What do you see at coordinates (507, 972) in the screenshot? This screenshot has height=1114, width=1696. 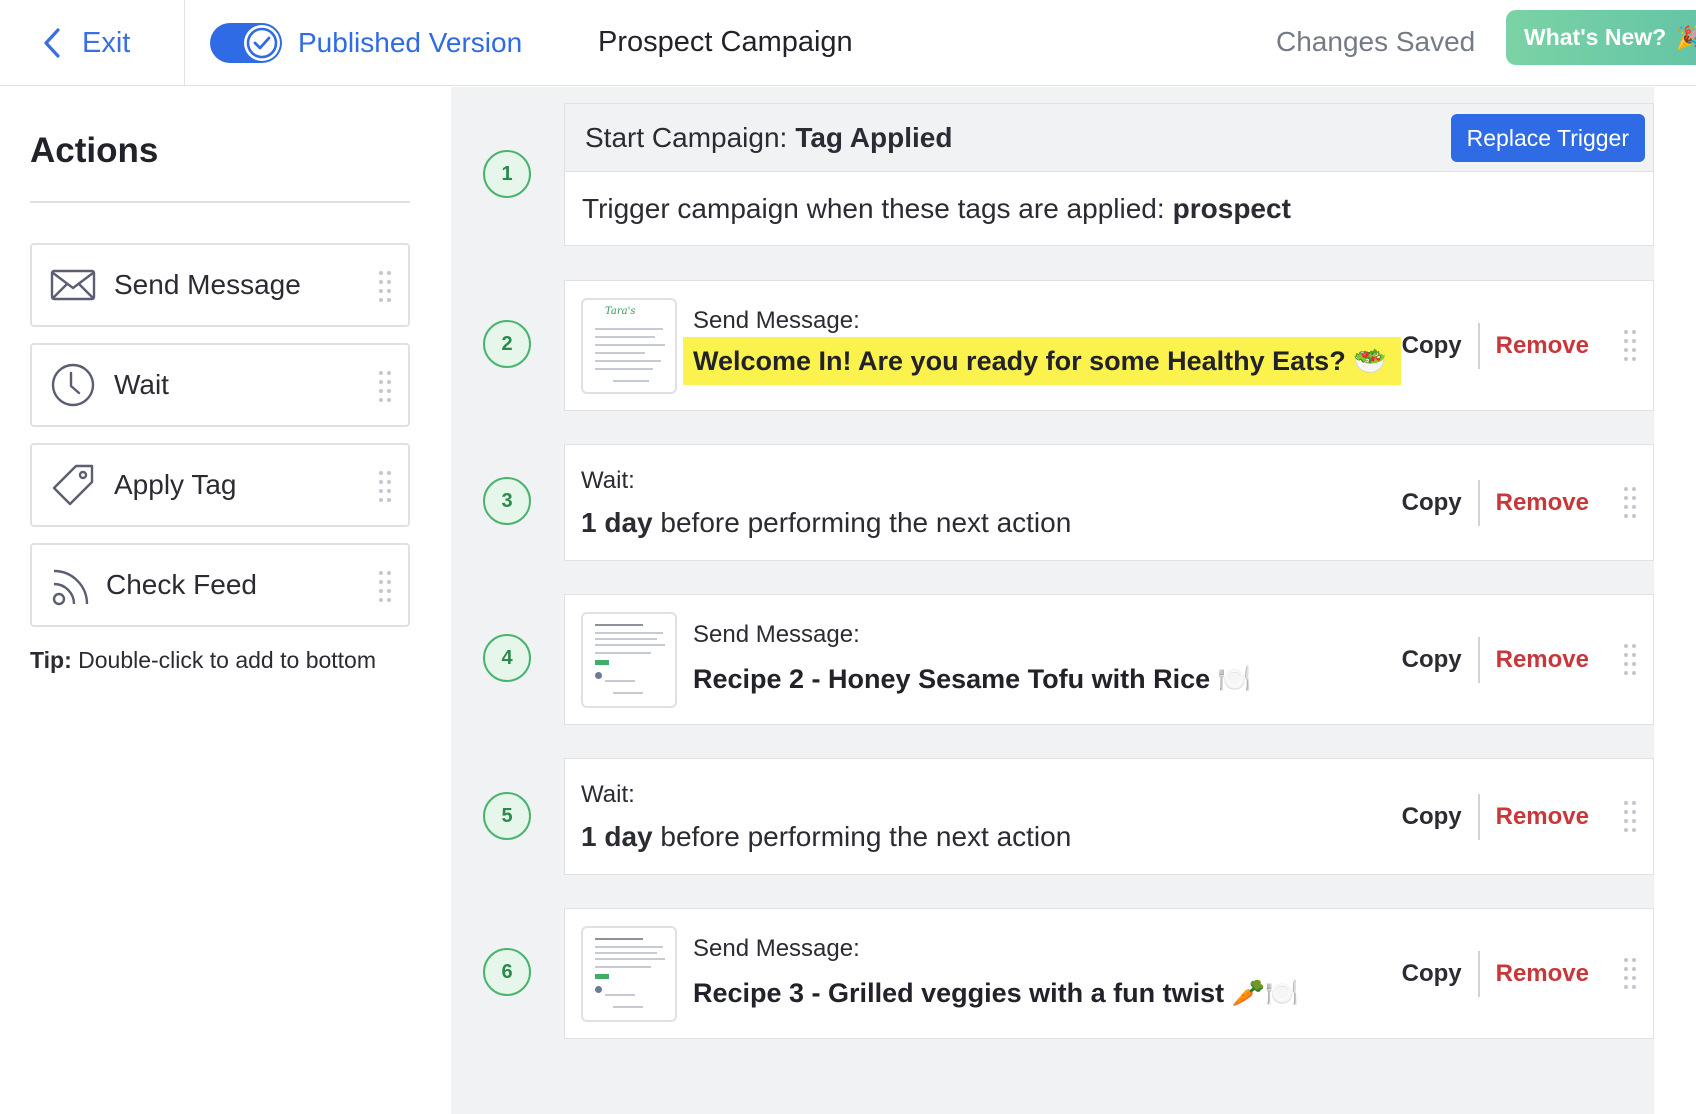 I see `step-number: 6` at bounding box center [507, 972].